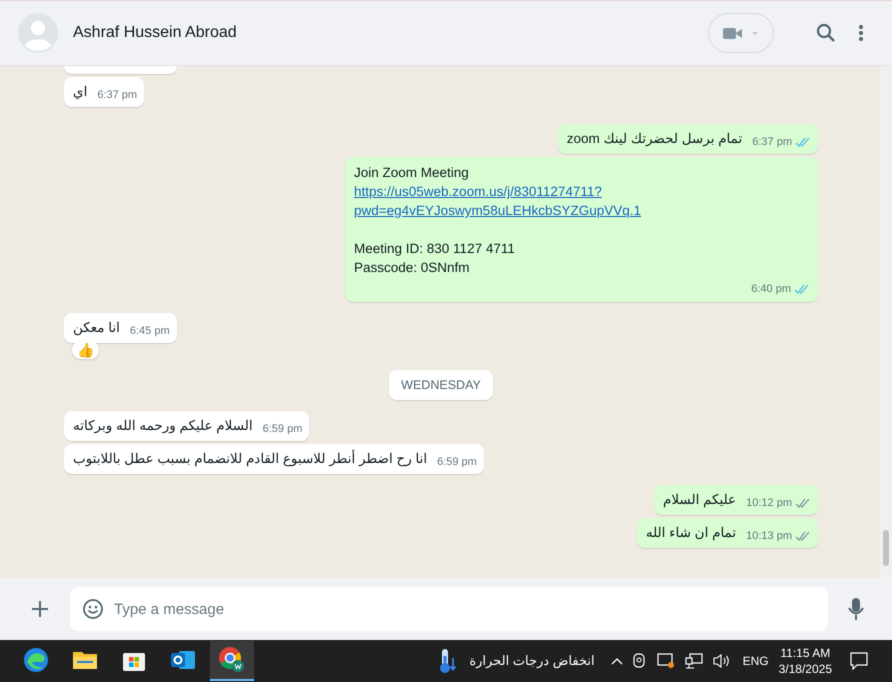  Describe the element at coordinates (163, 426) in the screenshot. I see `message-text: السلام عليكم ورحمه الله وبركاته` at that location.